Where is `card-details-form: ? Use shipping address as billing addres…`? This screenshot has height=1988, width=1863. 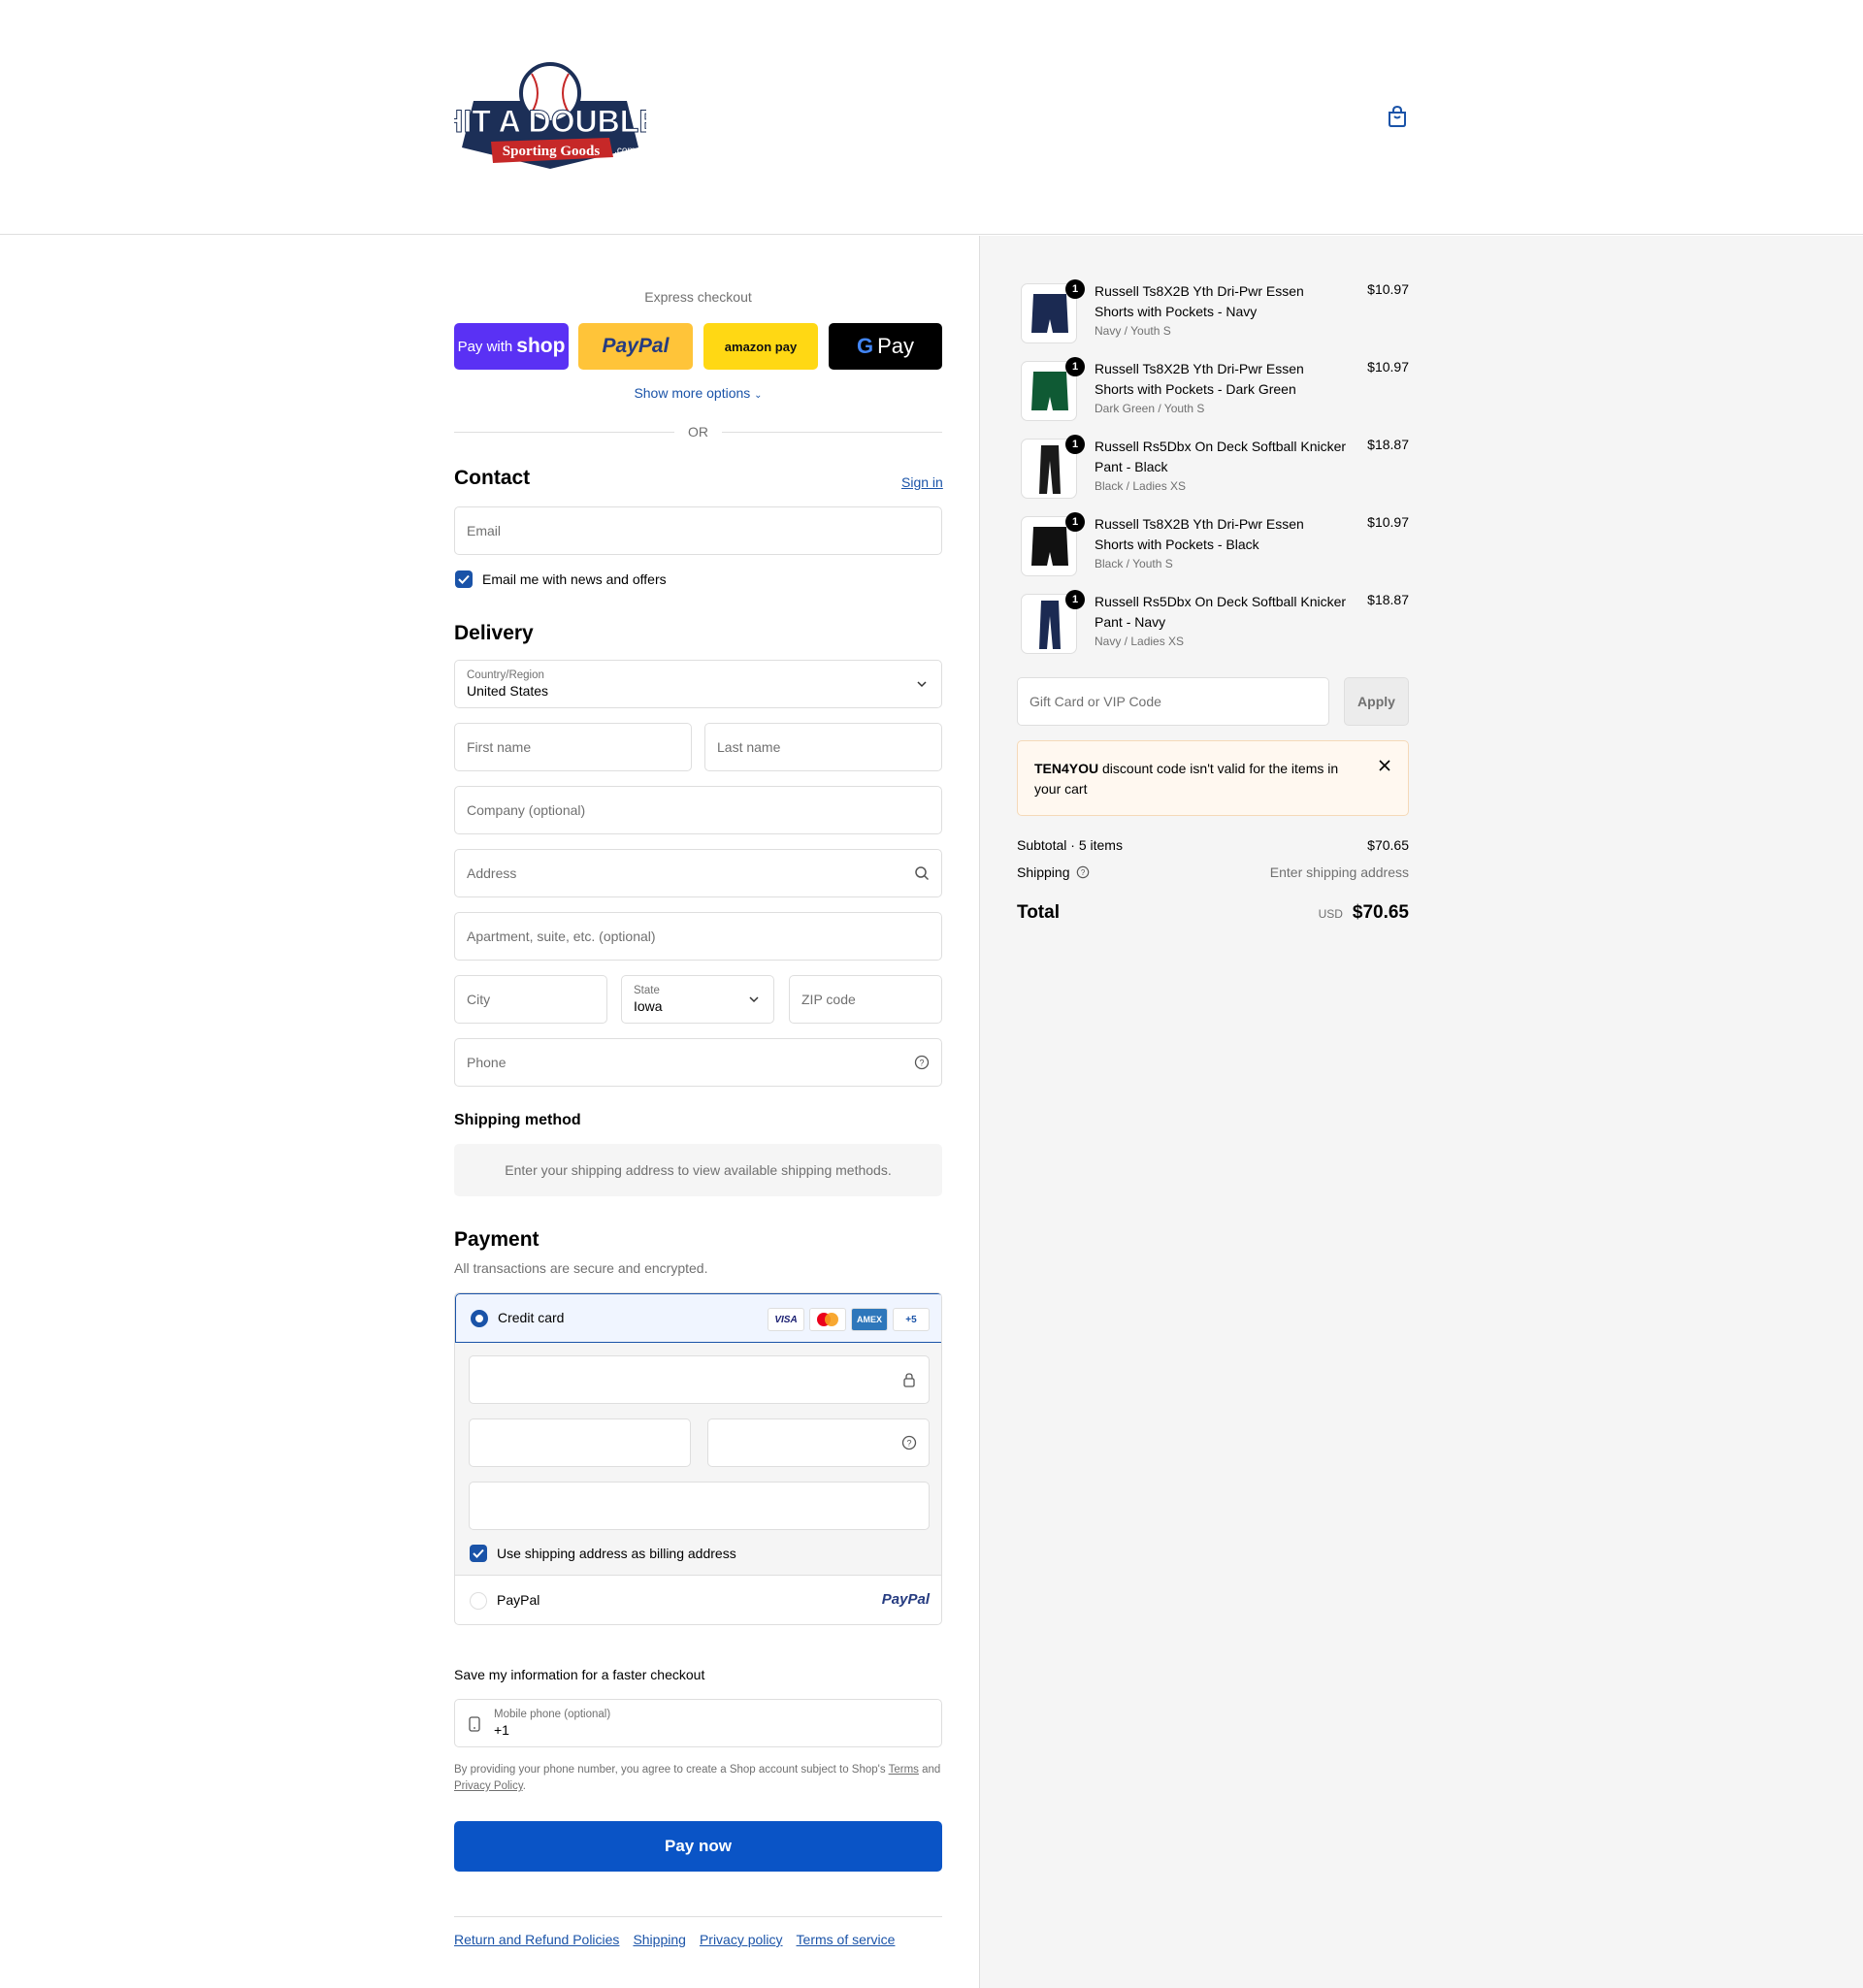
card-details-form: ? Use shipping address as billing addres… is located at coordinates (698, 1459).